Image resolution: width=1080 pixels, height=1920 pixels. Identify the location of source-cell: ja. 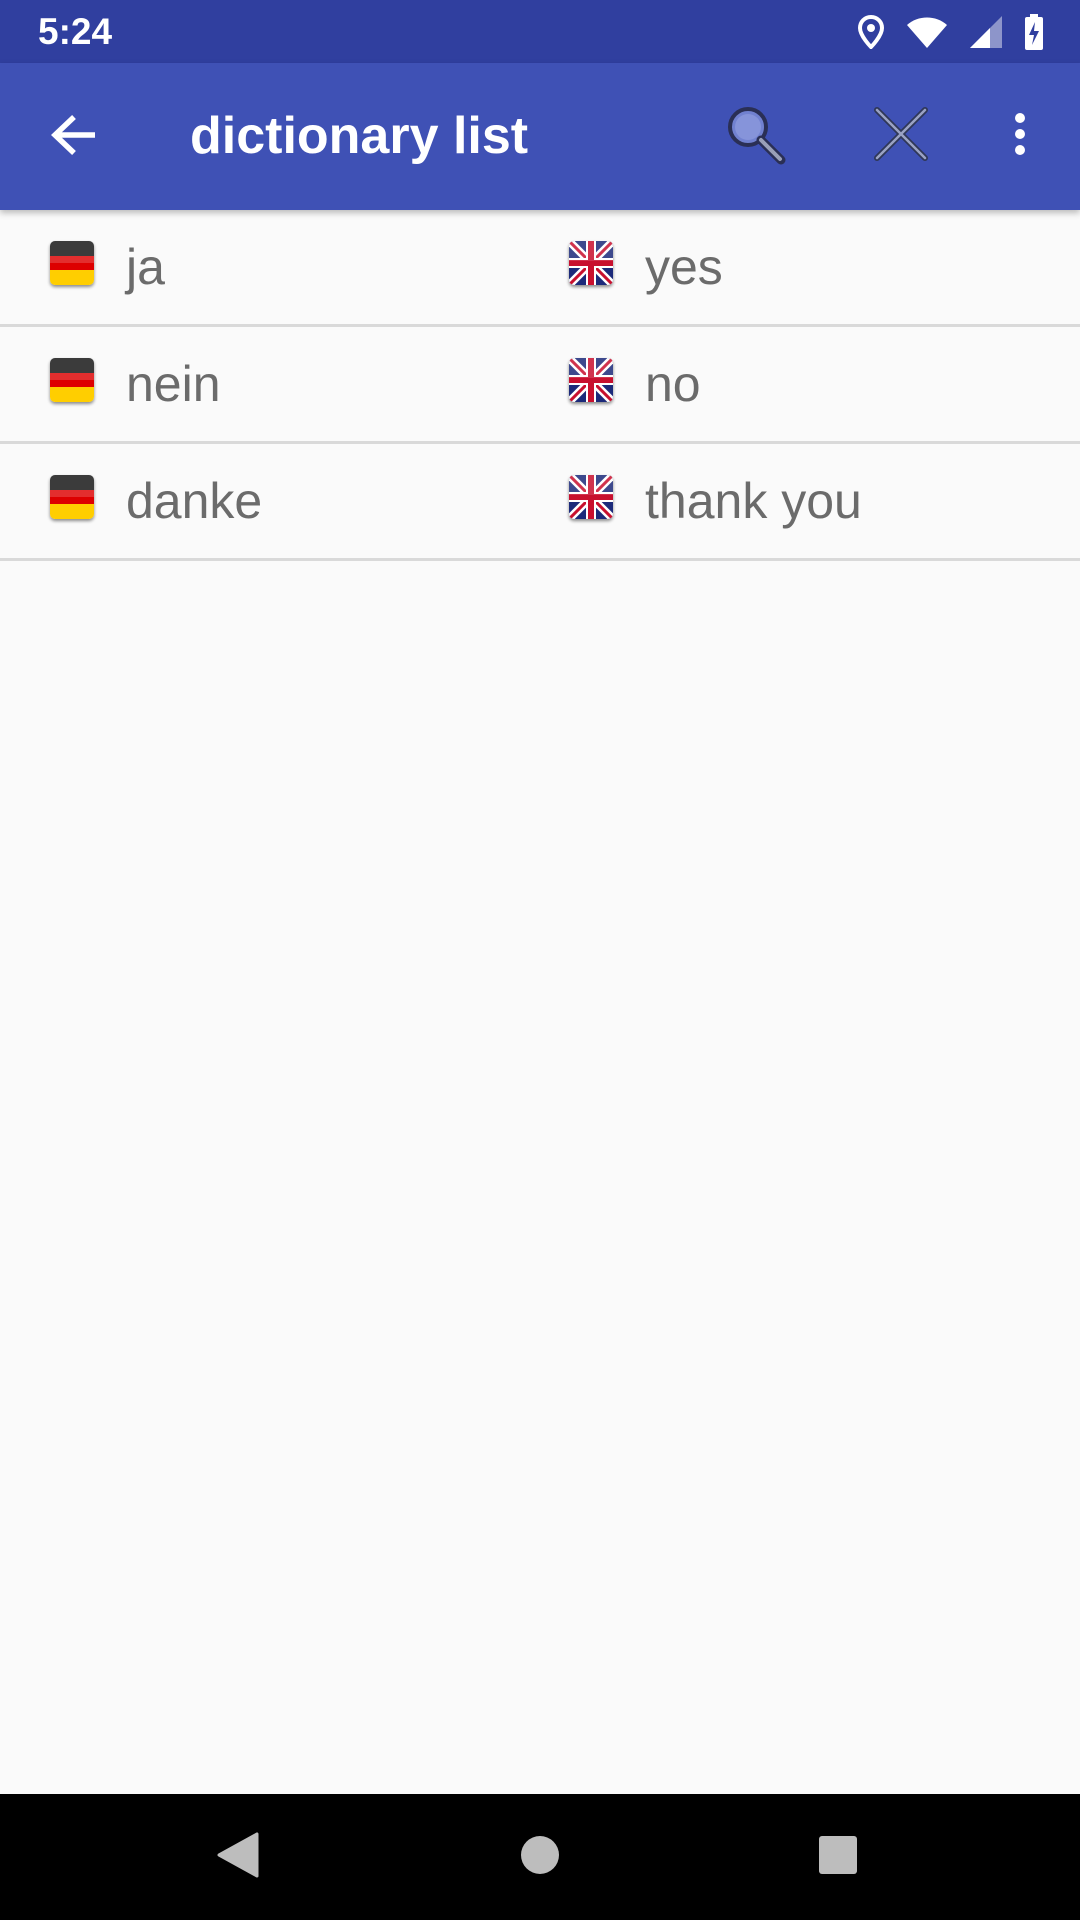
(107, 267).